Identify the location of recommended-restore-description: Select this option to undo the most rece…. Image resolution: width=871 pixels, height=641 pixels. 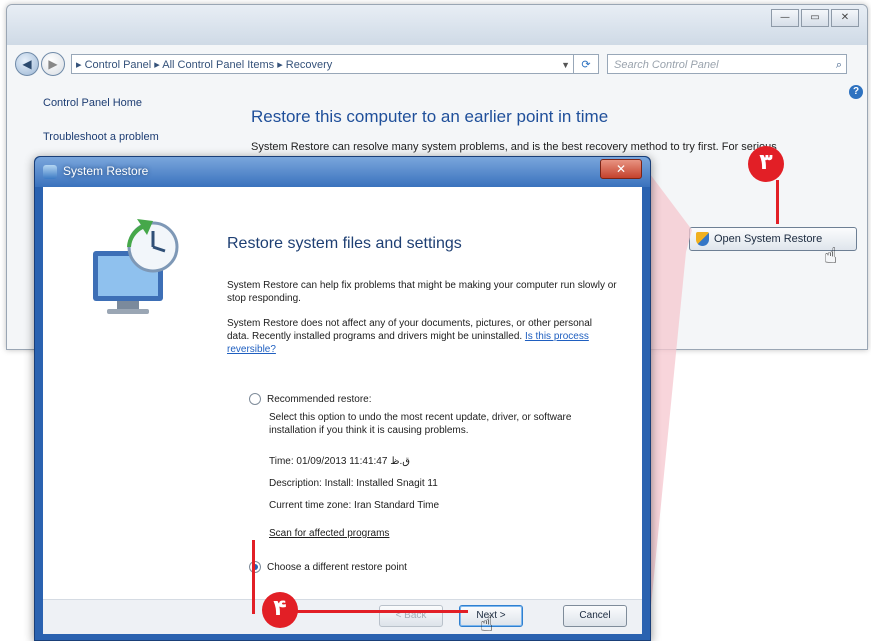
(420, 424).